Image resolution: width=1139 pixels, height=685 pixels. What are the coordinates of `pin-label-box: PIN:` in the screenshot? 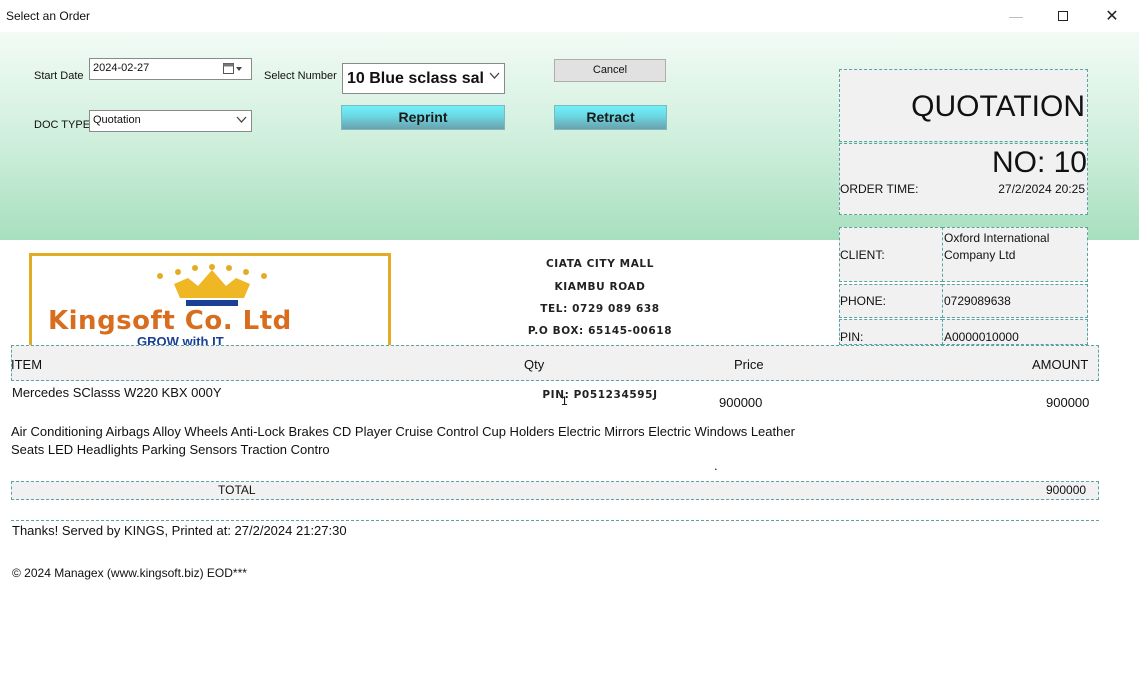 It's located at (891, 332).